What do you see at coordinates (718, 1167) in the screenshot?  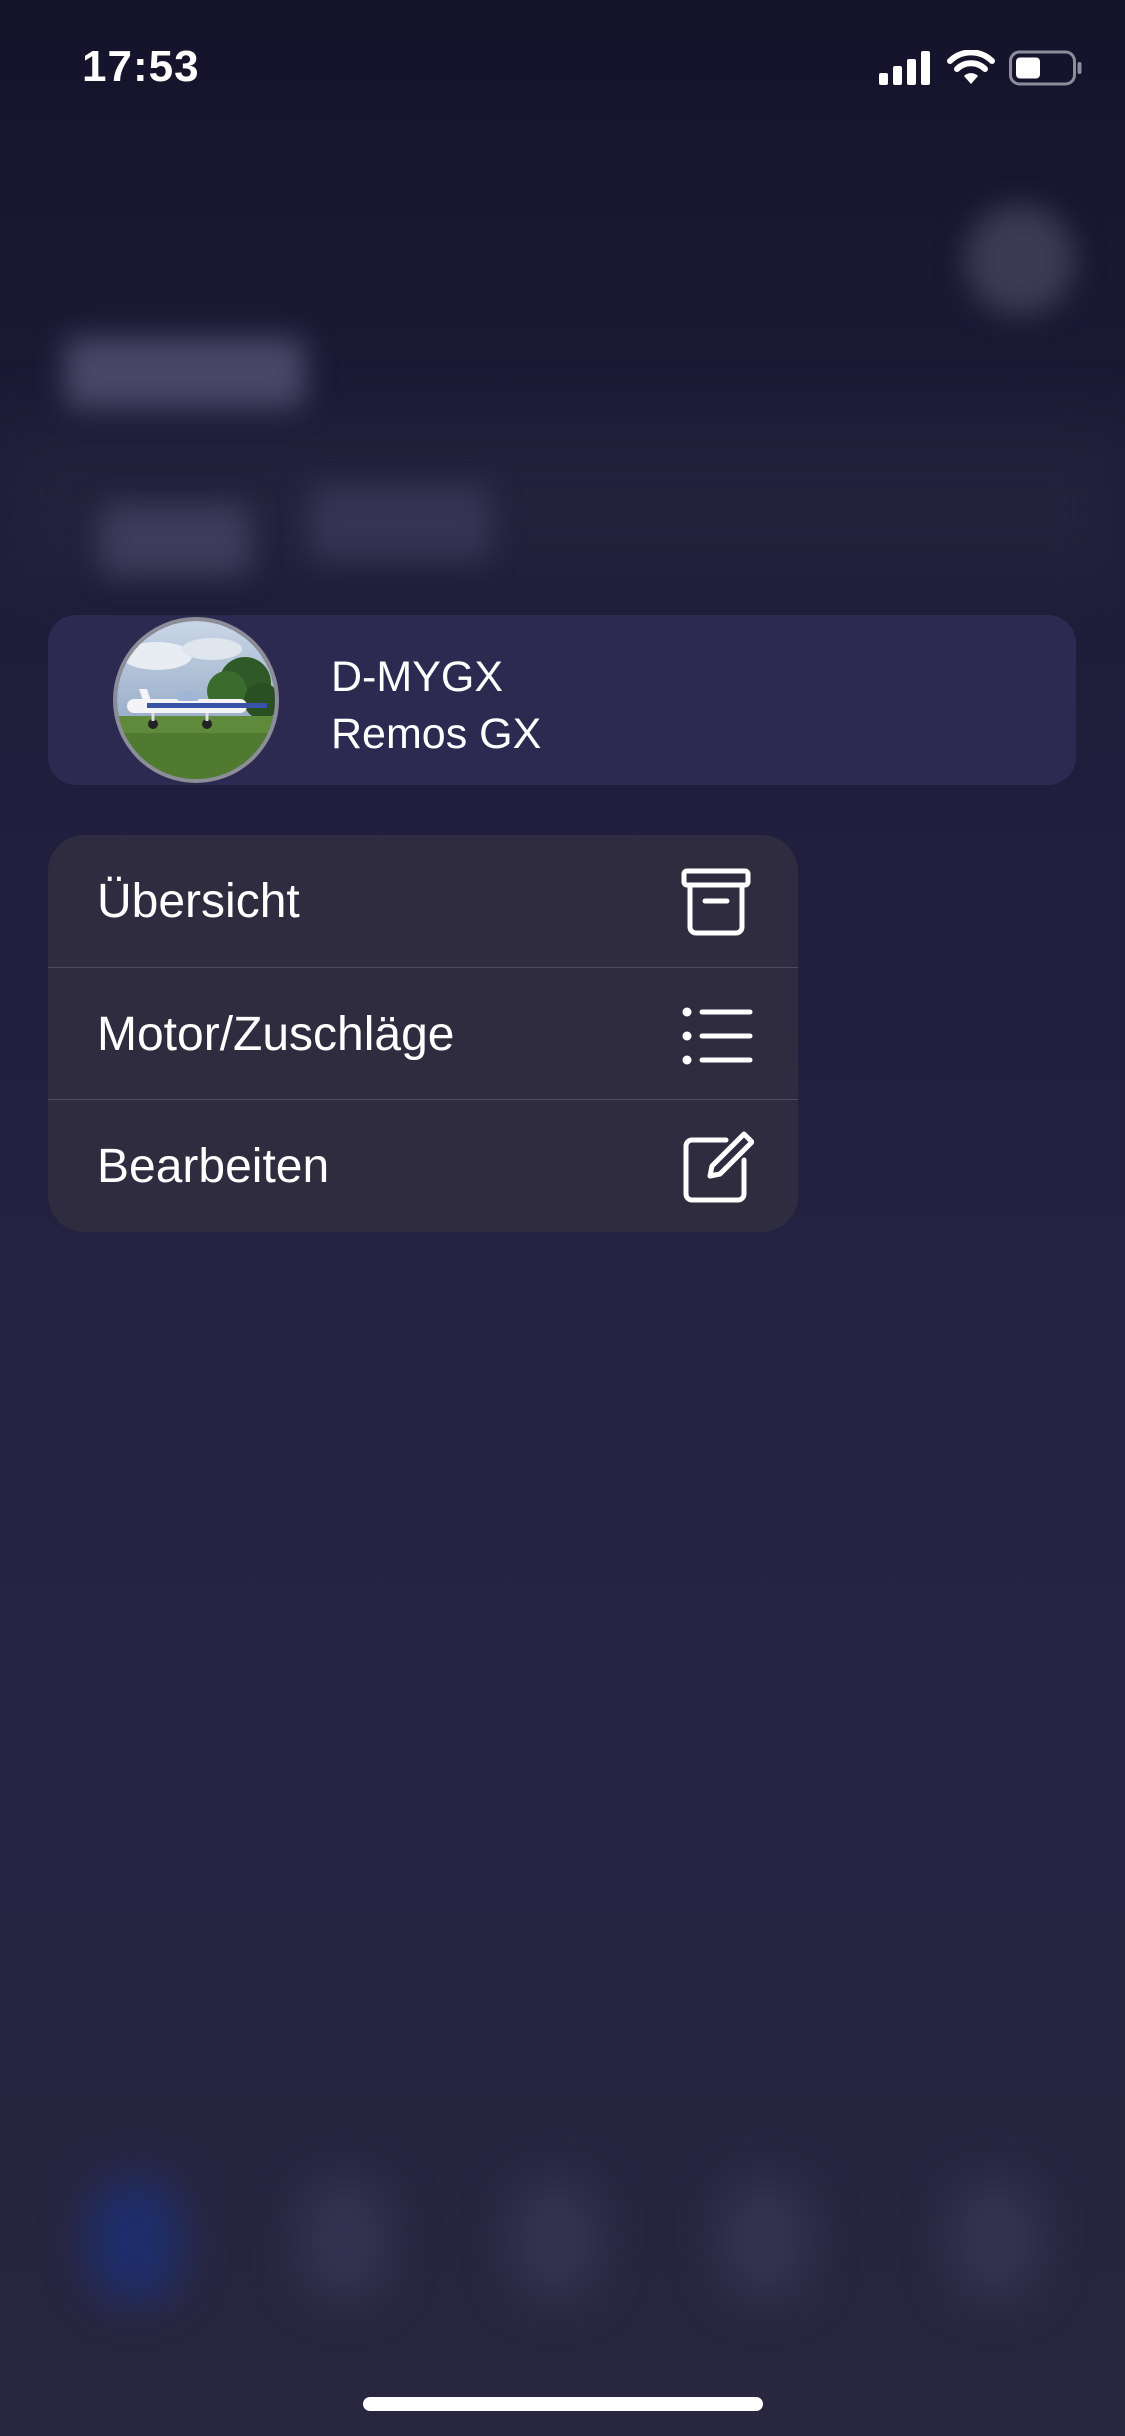 I see `square-pencil-icon` at bounding box center [718, 1167].